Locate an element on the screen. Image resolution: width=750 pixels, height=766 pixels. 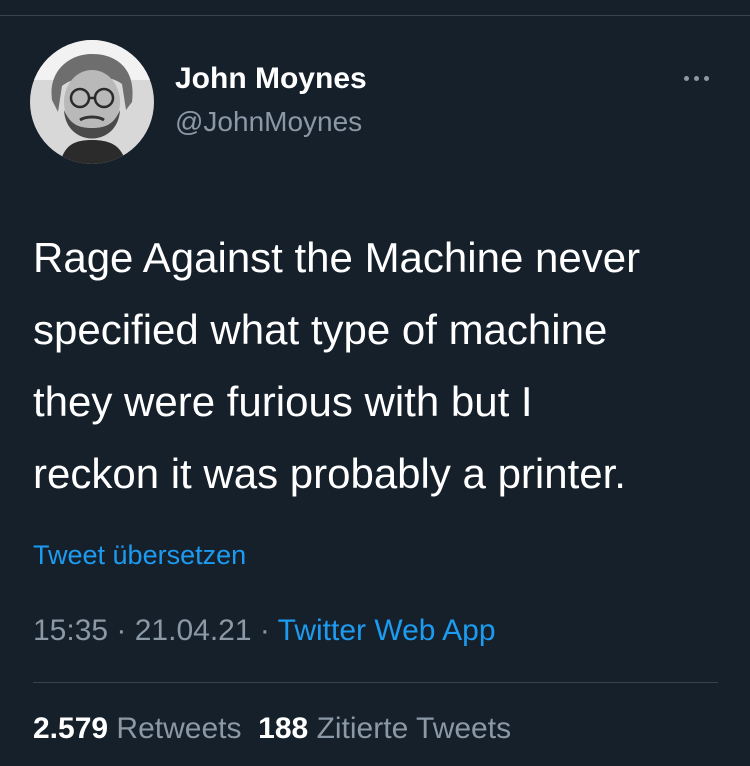
tweet-date: 21.04.21 is located at coordinates (193, 630).